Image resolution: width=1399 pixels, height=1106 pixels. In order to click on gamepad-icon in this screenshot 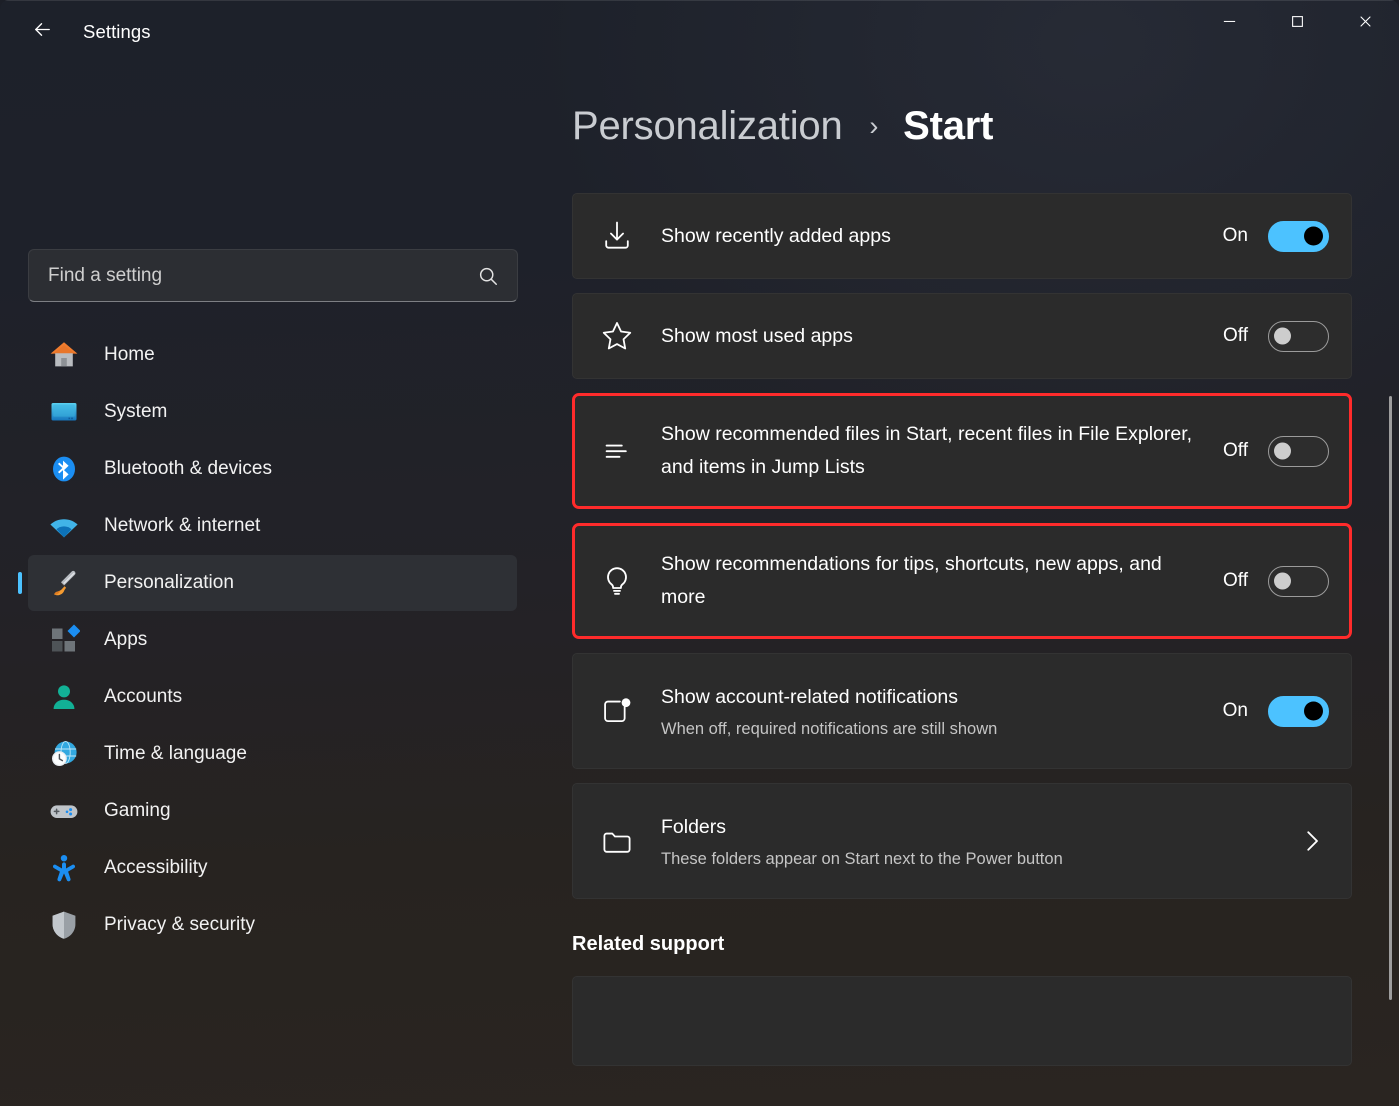, I will do `click(64, 811)`.